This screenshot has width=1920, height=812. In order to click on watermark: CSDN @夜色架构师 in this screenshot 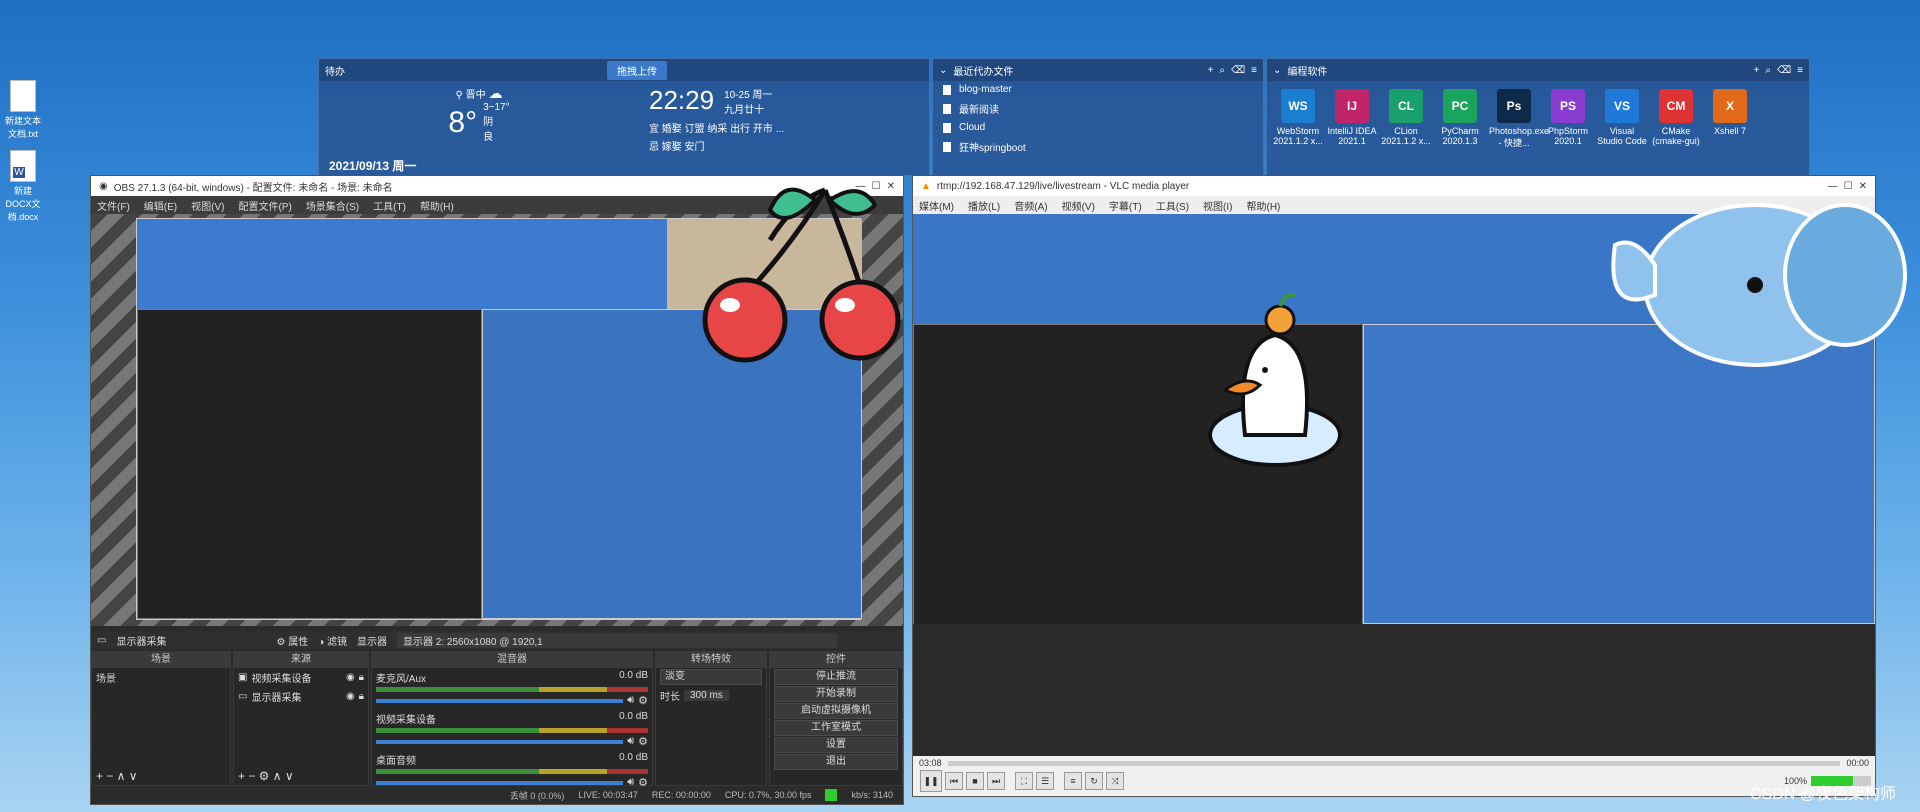, I will do `click(1822, 794)`.